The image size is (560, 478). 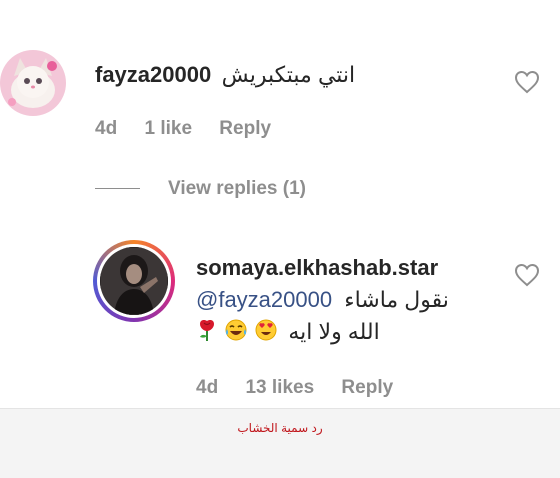 I want to click on reply-avatar, so click(x=134, y=281).